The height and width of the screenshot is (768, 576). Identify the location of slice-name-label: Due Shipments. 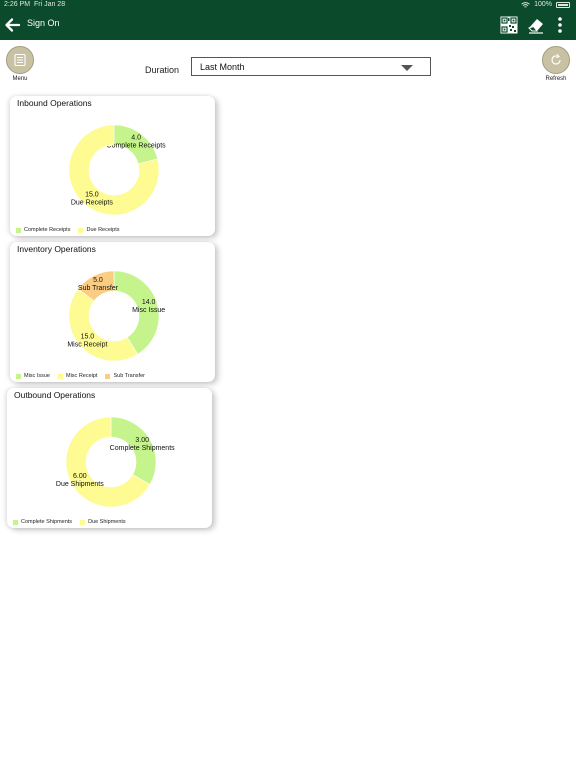
(80, 484).